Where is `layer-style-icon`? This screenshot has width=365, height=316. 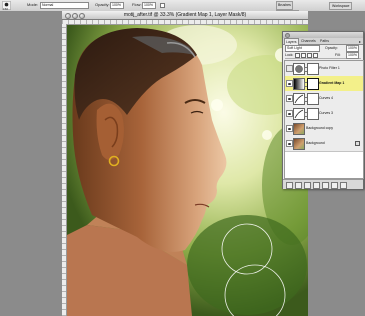 layer-style-icon is located at coordinates (298, 185).